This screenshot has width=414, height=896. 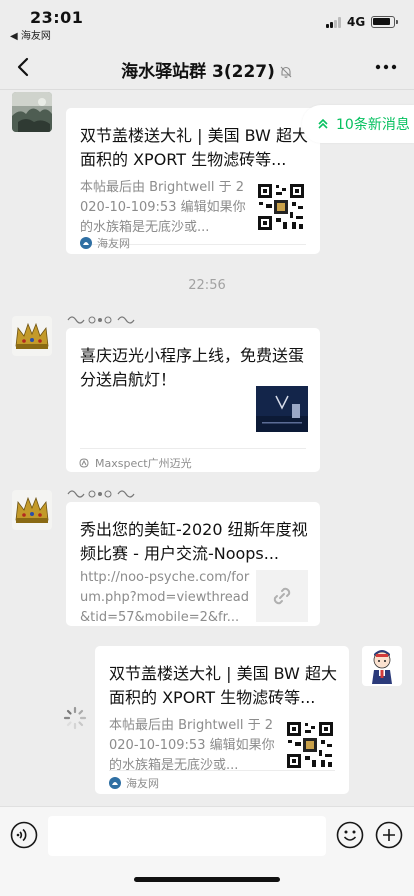 What do you see at coordinates (286, 72) in the screenshot?
I see `mute-bell-icon` at bounding box center [286, 72].